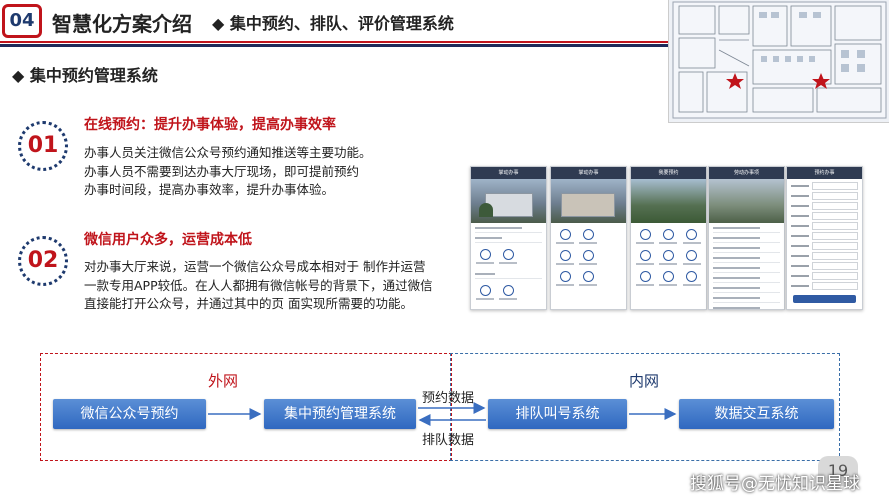  Describe the element at coordinates (448, 398) in the screenshot. I see `arrow-label-booking-data: 预约数据` at that location.